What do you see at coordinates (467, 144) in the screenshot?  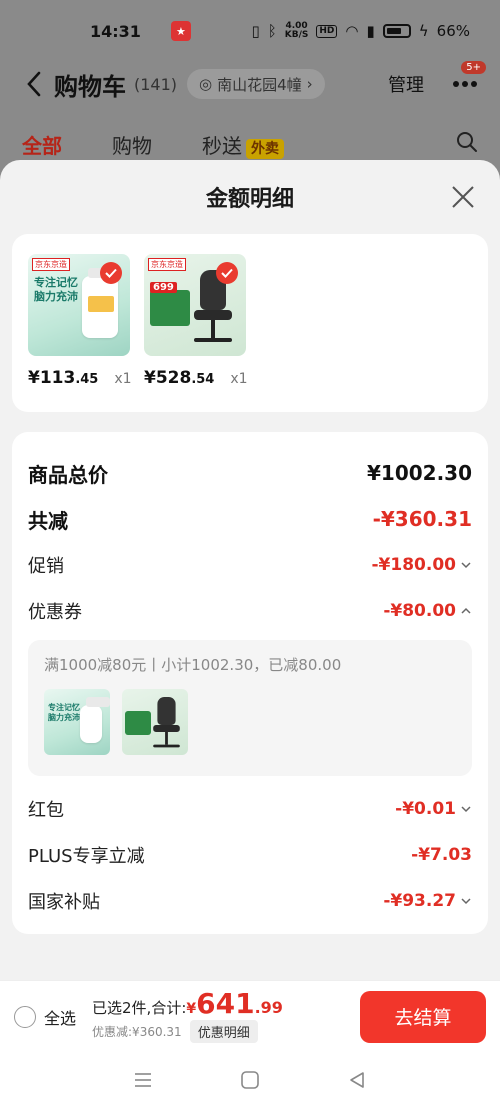 I see `search-icon` at bounding box center [467, 144].